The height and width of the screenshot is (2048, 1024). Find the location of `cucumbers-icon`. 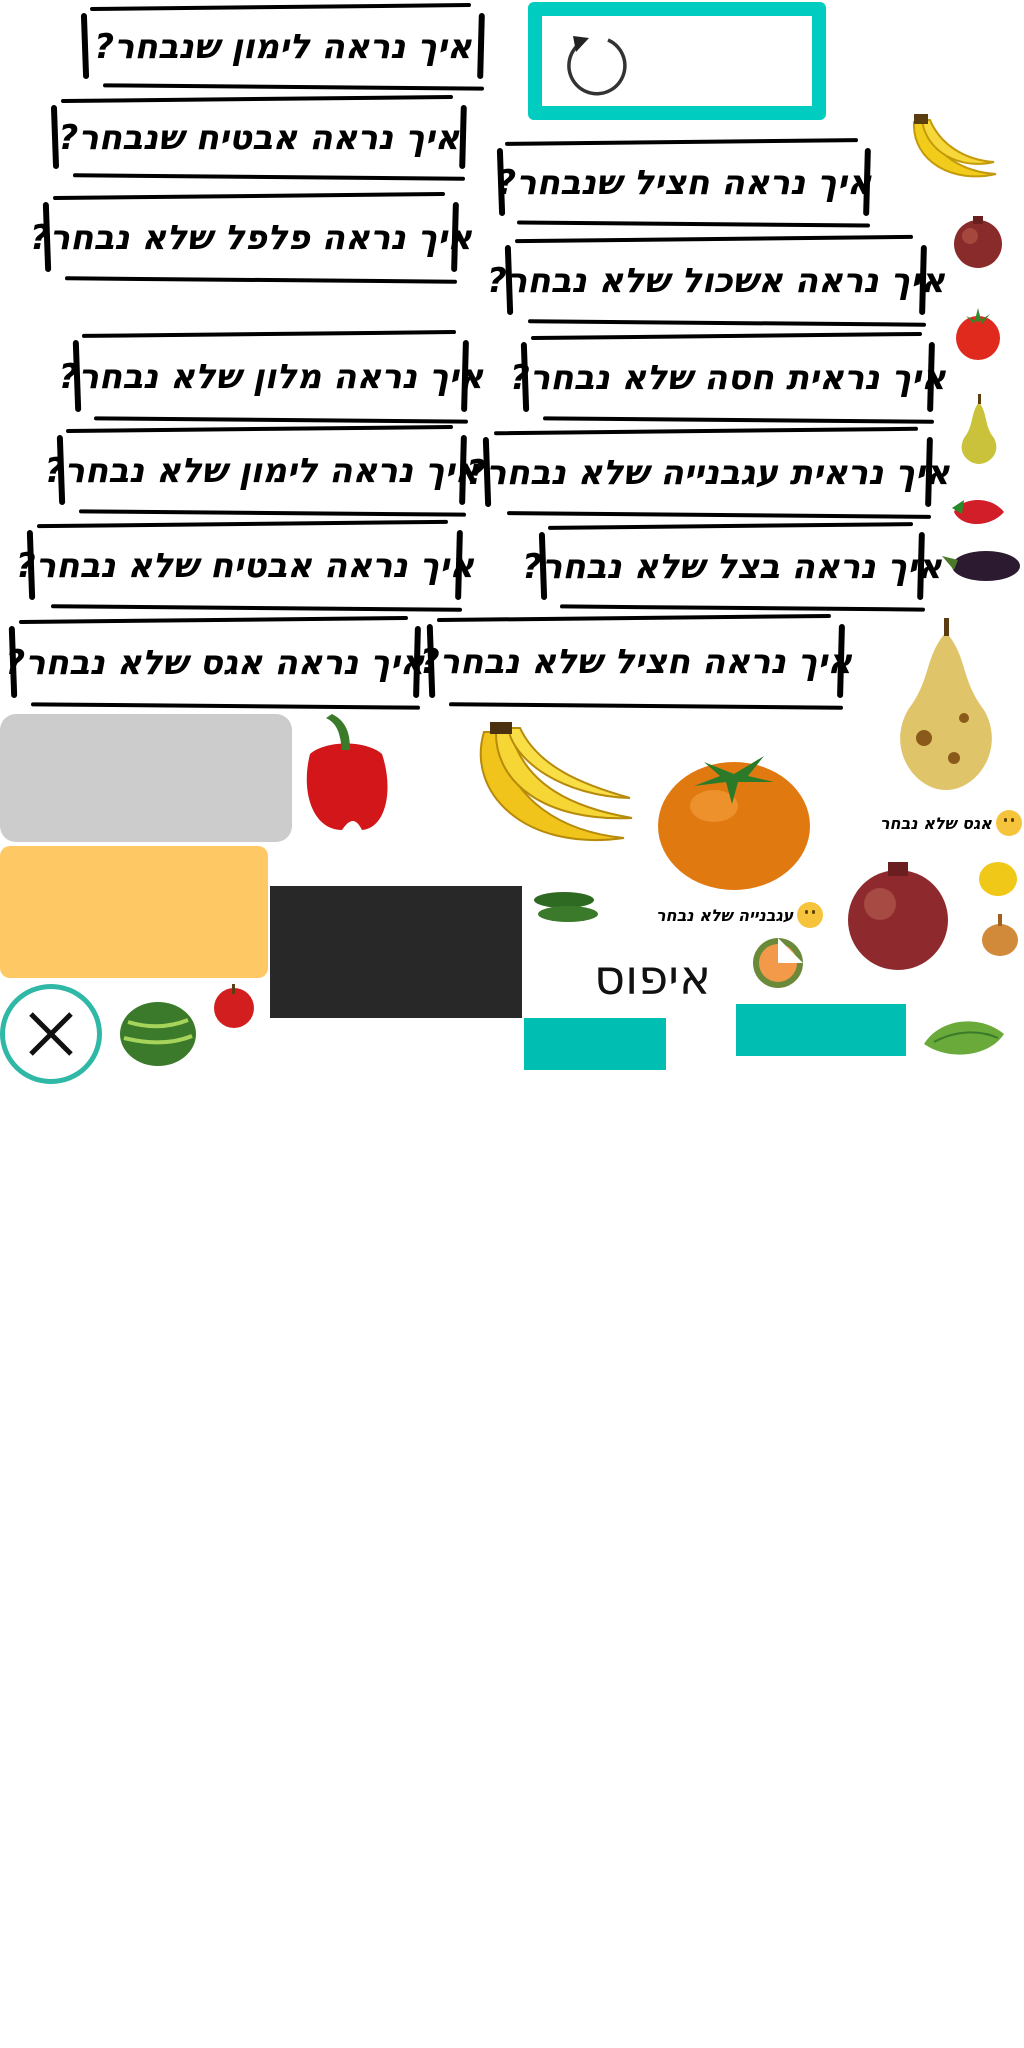

cucumbers-icon is located at coordinates (566, 907).